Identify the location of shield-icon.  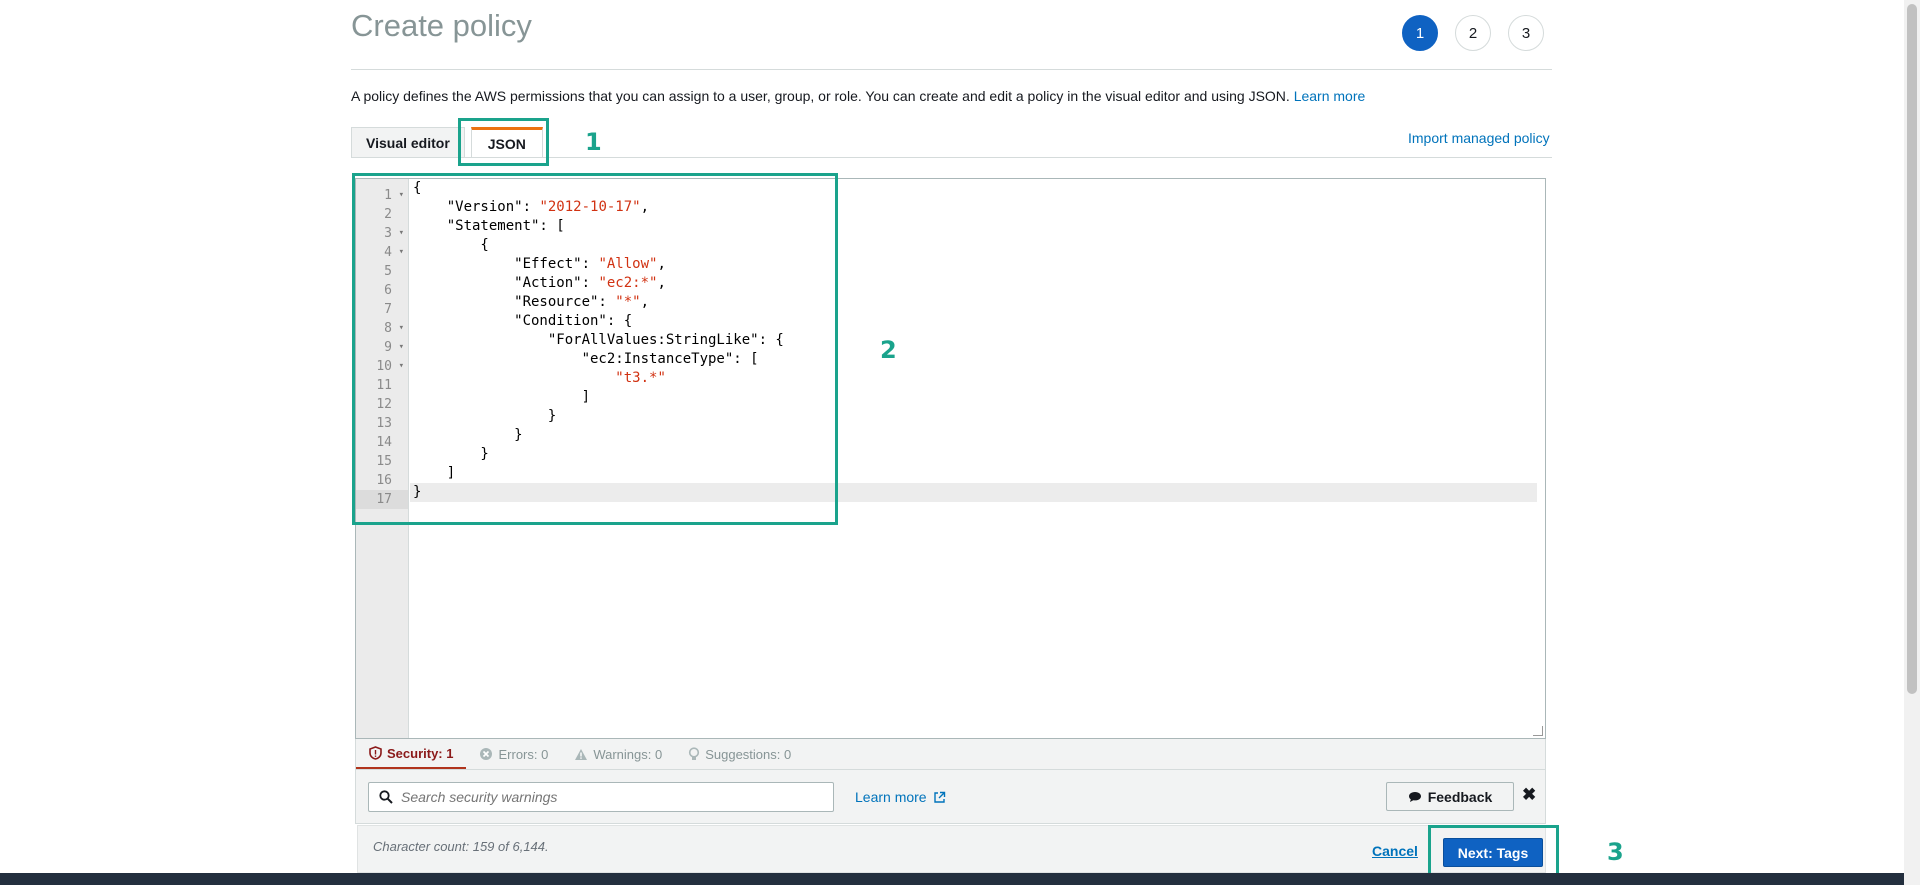
(375, 753).